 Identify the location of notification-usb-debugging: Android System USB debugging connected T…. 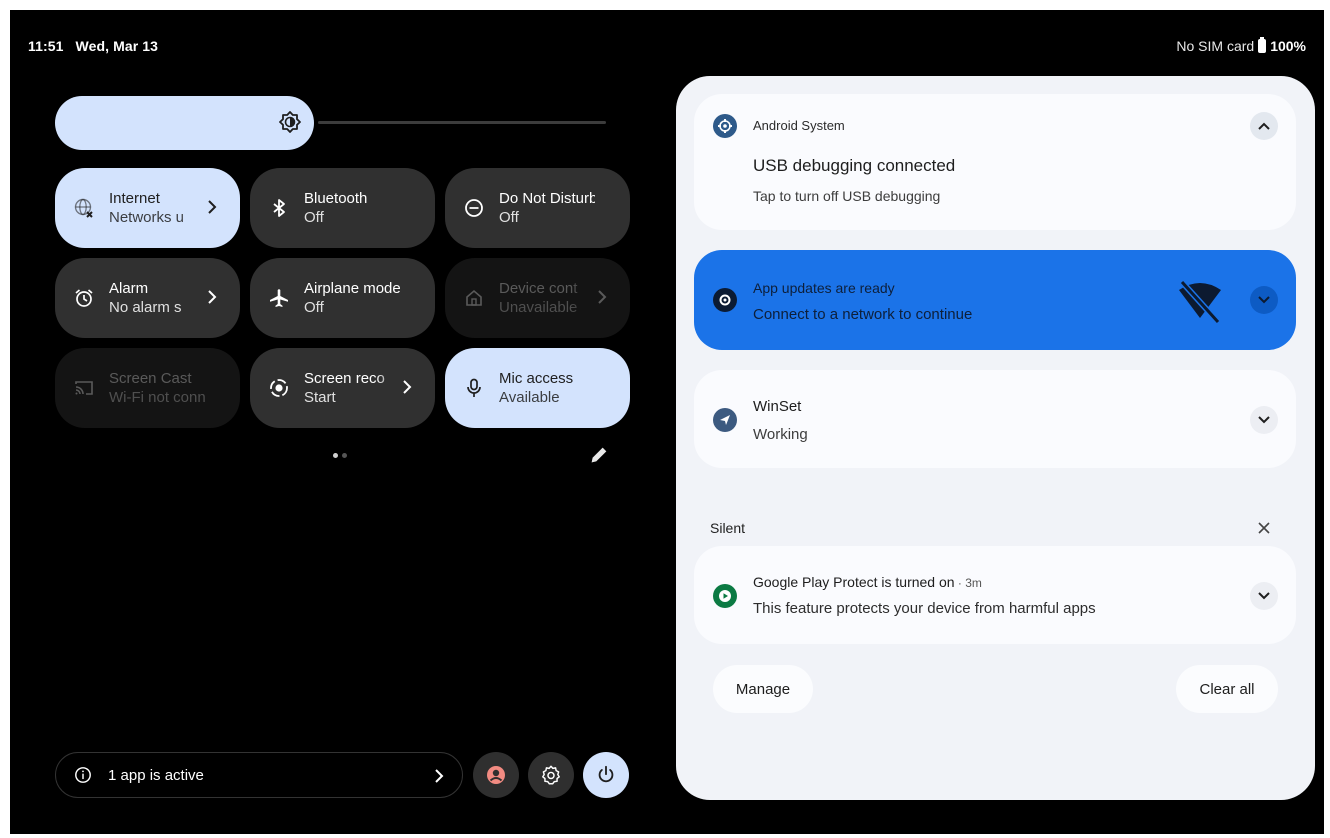
(995, 162).